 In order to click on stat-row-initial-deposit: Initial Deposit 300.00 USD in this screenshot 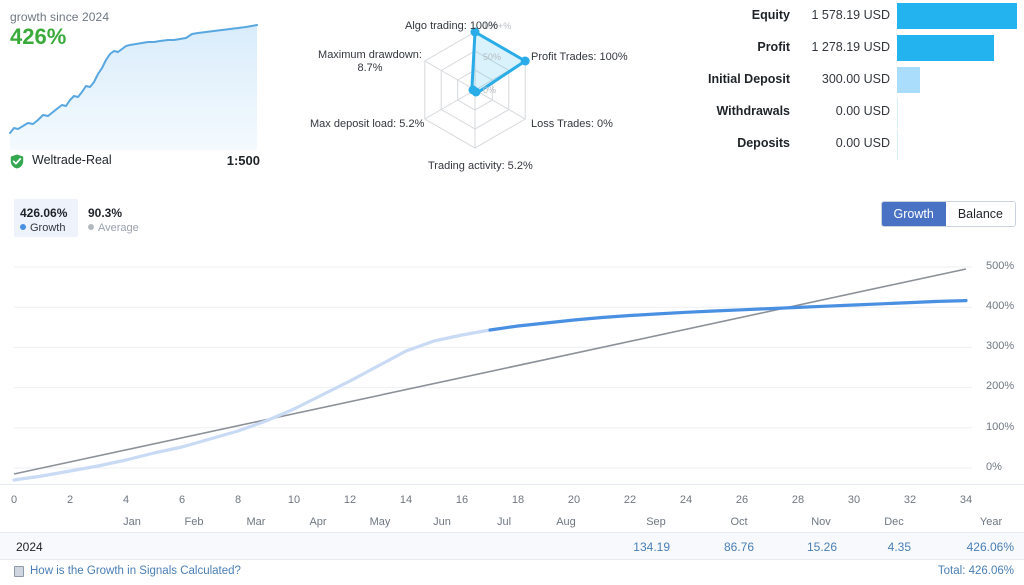, I will do `click(857, 82)`.